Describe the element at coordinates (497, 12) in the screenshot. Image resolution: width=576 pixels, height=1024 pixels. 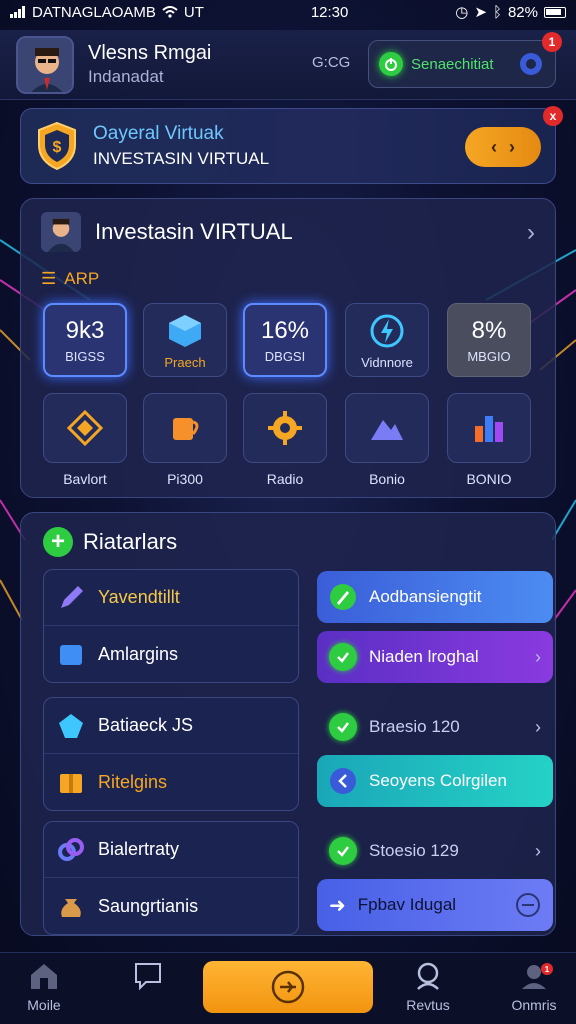
I see `bluetooth-icon: ᛒ` at that location.